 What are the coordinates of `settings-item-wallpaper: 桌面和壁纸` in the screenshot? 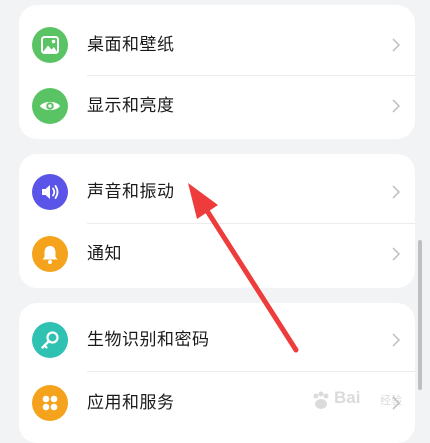 It's located at (217, 45).